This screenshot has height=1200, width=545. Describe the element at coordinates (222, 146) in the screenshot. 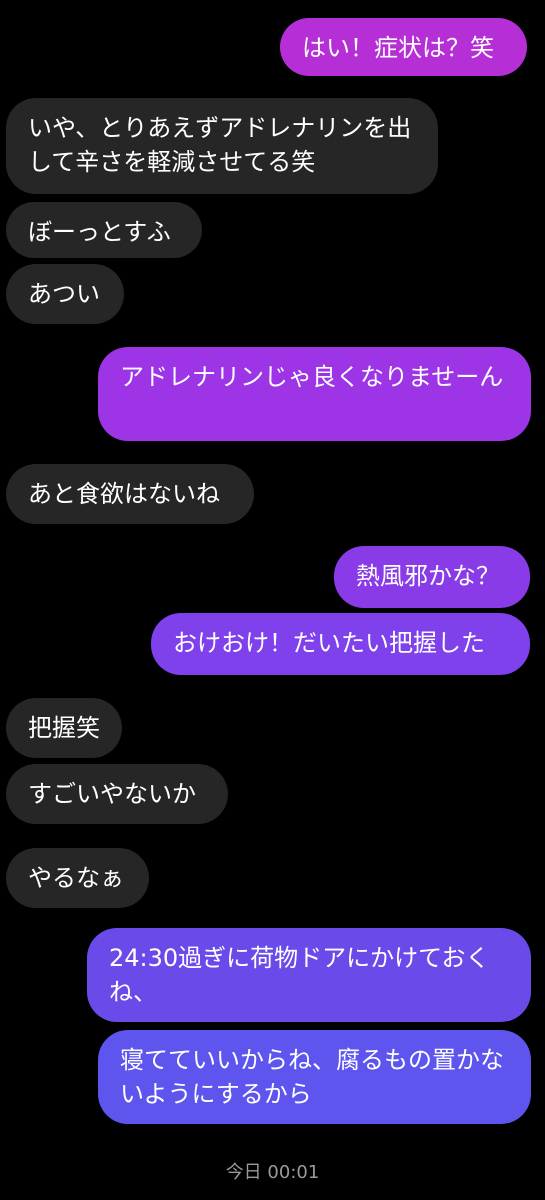

I see `message-bubble-incoming: いや、とりあえずアドレナリンを出して辛さを軽減させてる笑` at that location.